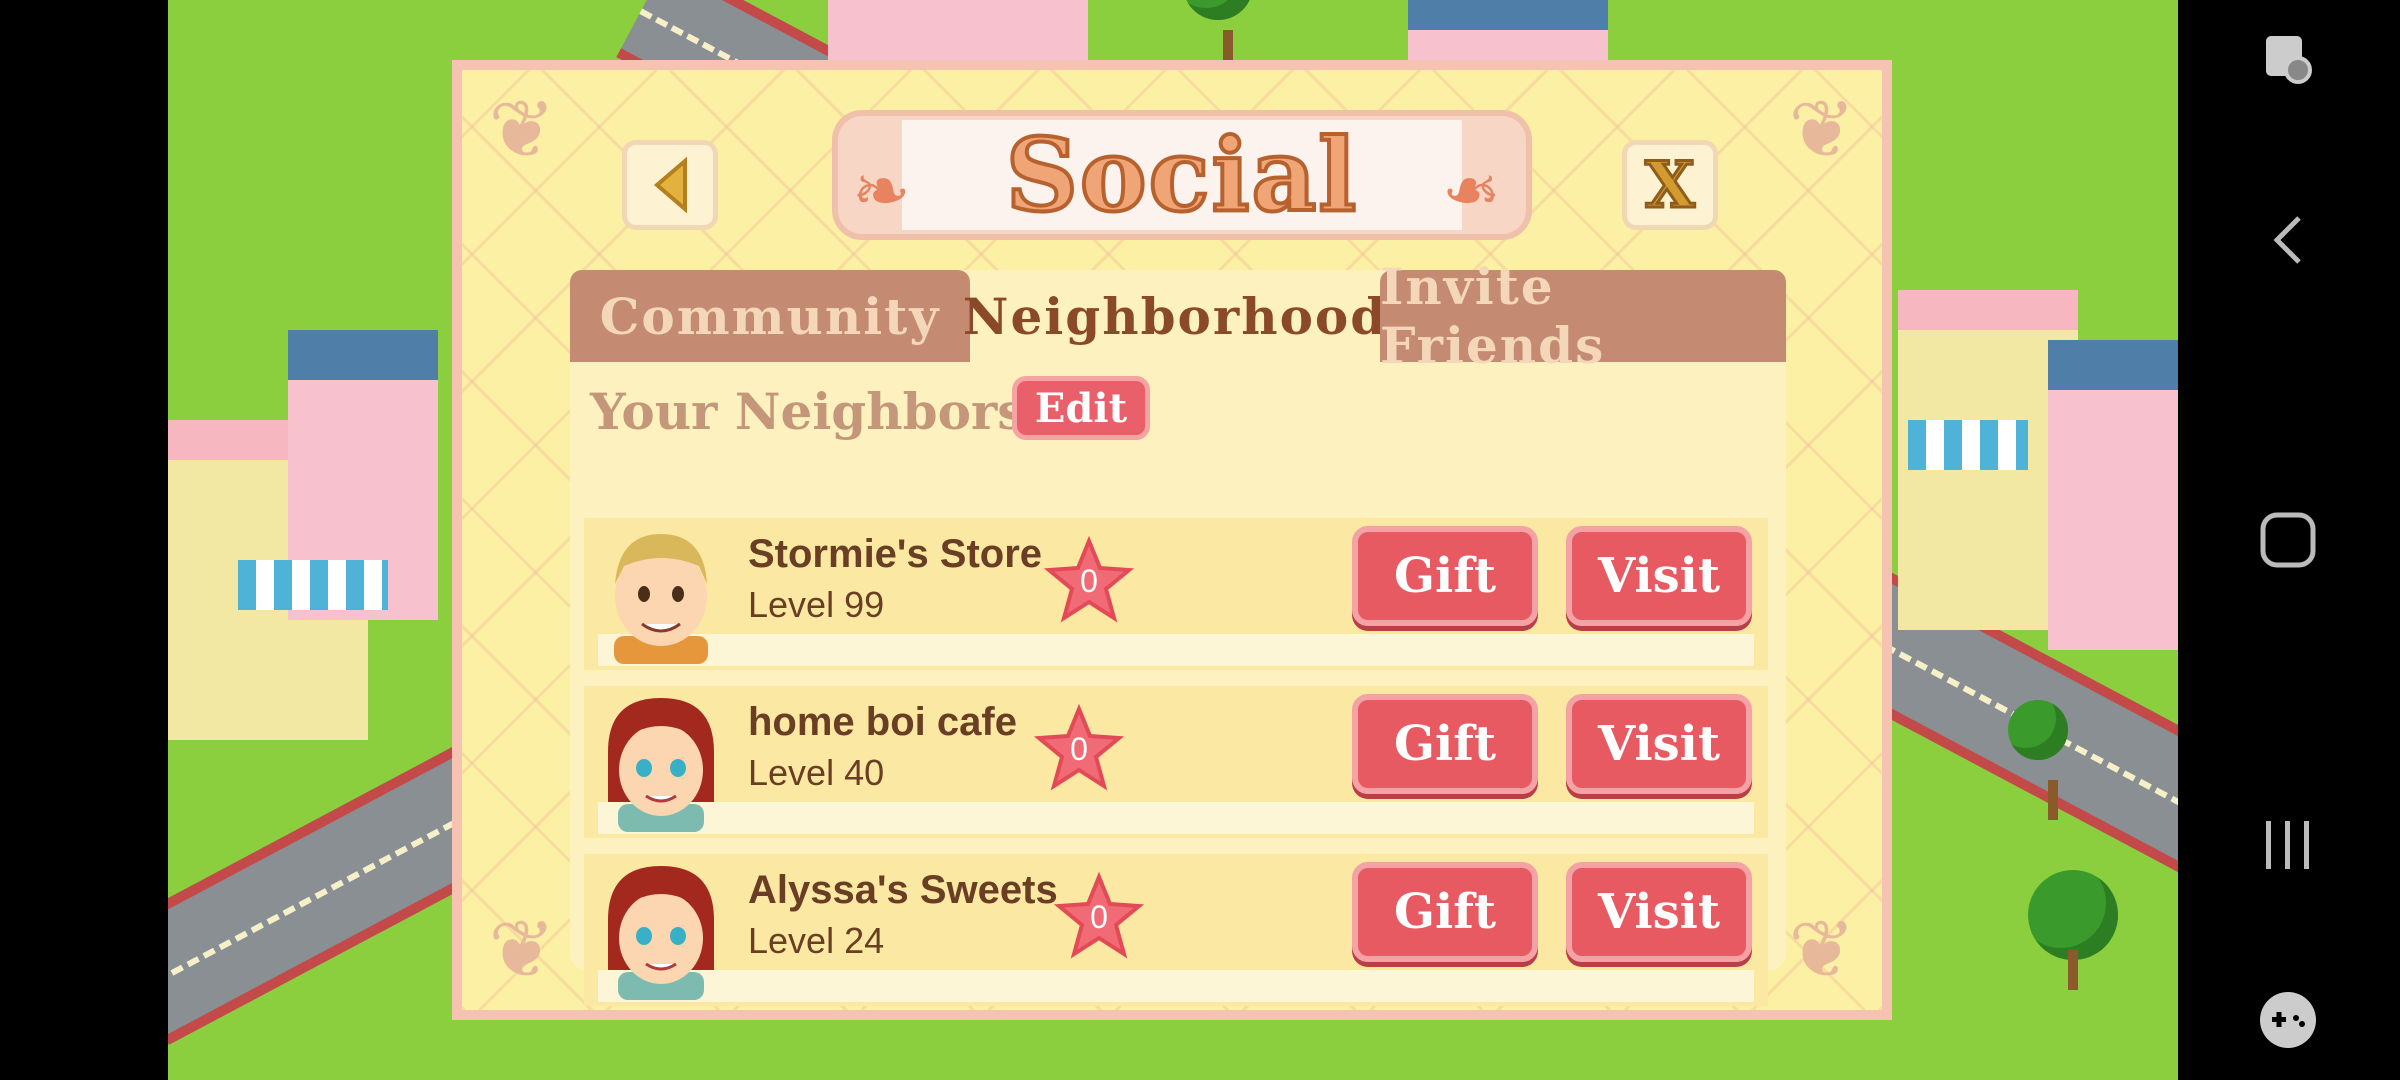 This screenshot has height=1080, width=2400. What do you see at coordinates (2288, 60) in the screenshot?
I see `screen-capture-icon` at bounding box center [2288, 60].